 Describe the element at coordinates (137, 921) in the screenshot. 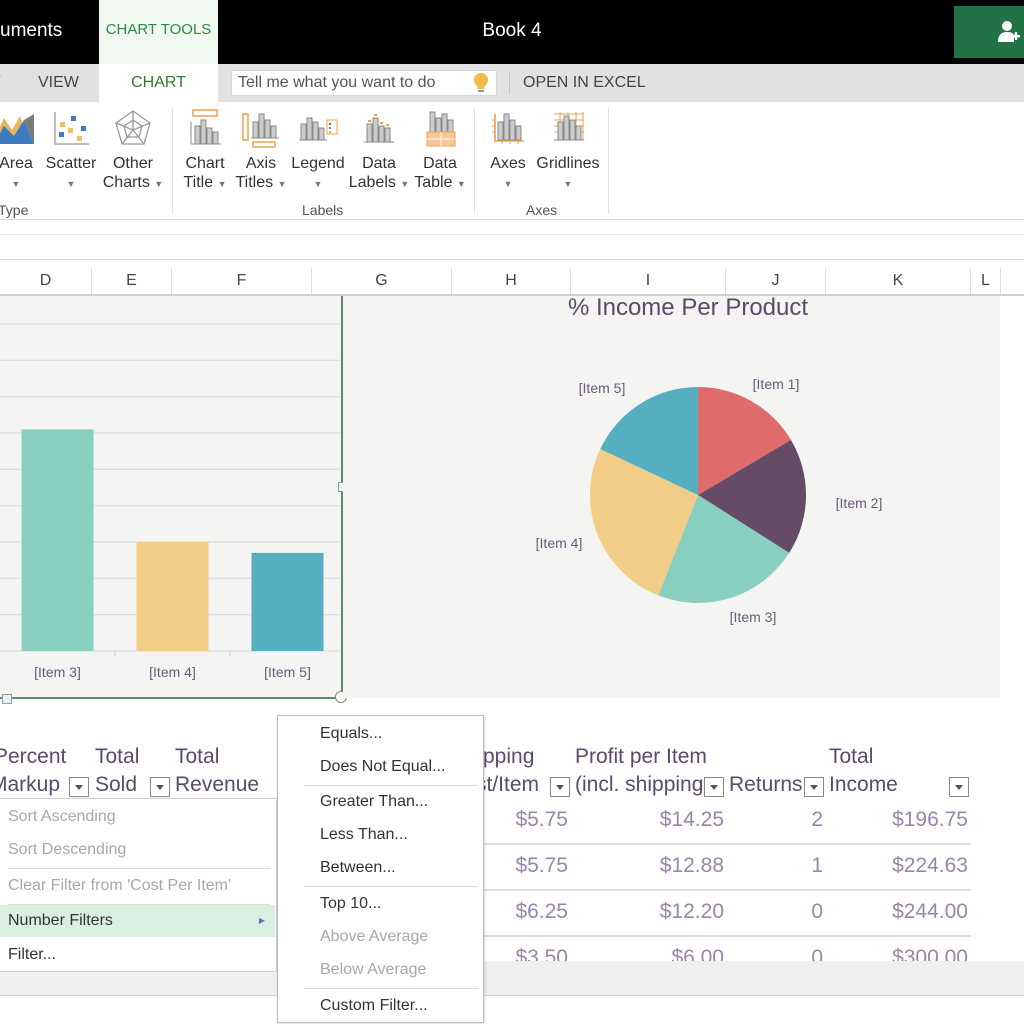

I see `menu-item-number-filters: Number Filters ▶` at that location.